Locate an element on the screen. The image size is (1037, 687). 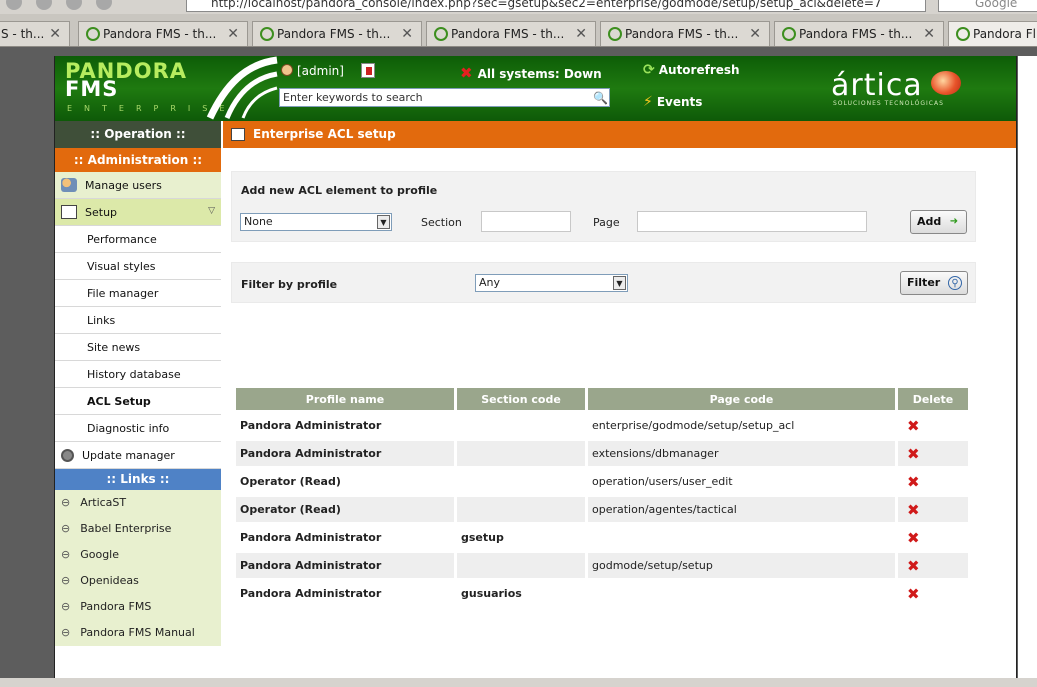
events-link: ⚡ Events is located at coordinates (672, 102).